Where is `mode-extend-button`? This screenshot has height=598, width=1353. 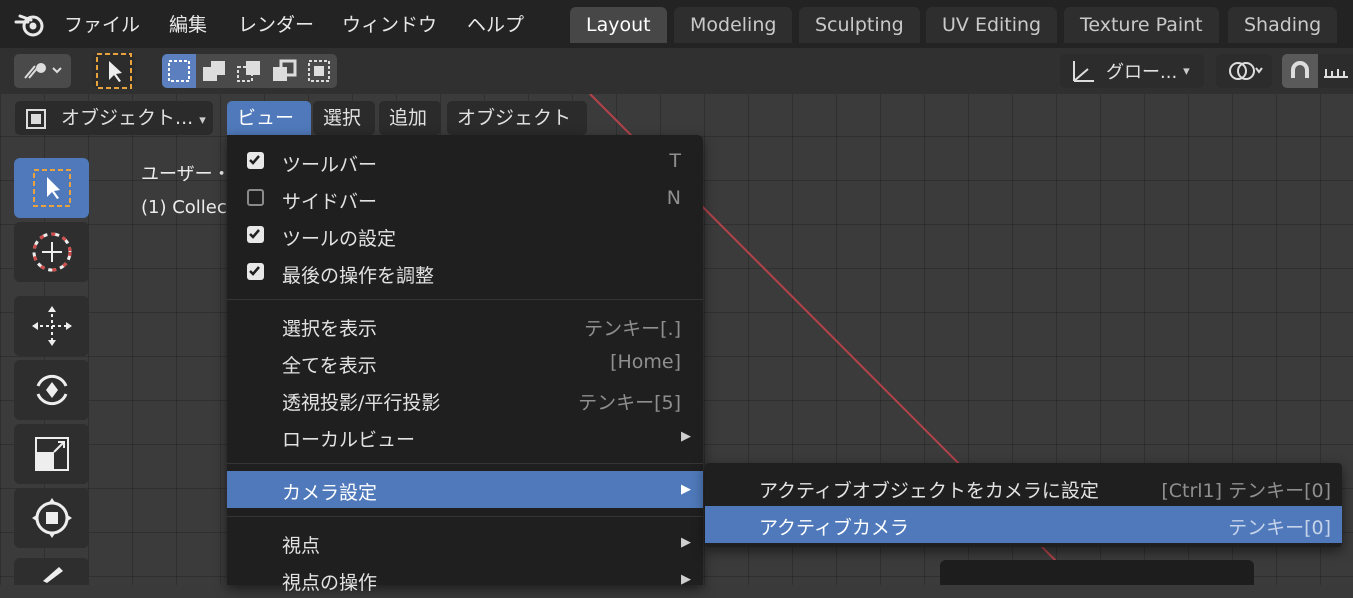 mode-extend-button is located at coordinates (213, 71).